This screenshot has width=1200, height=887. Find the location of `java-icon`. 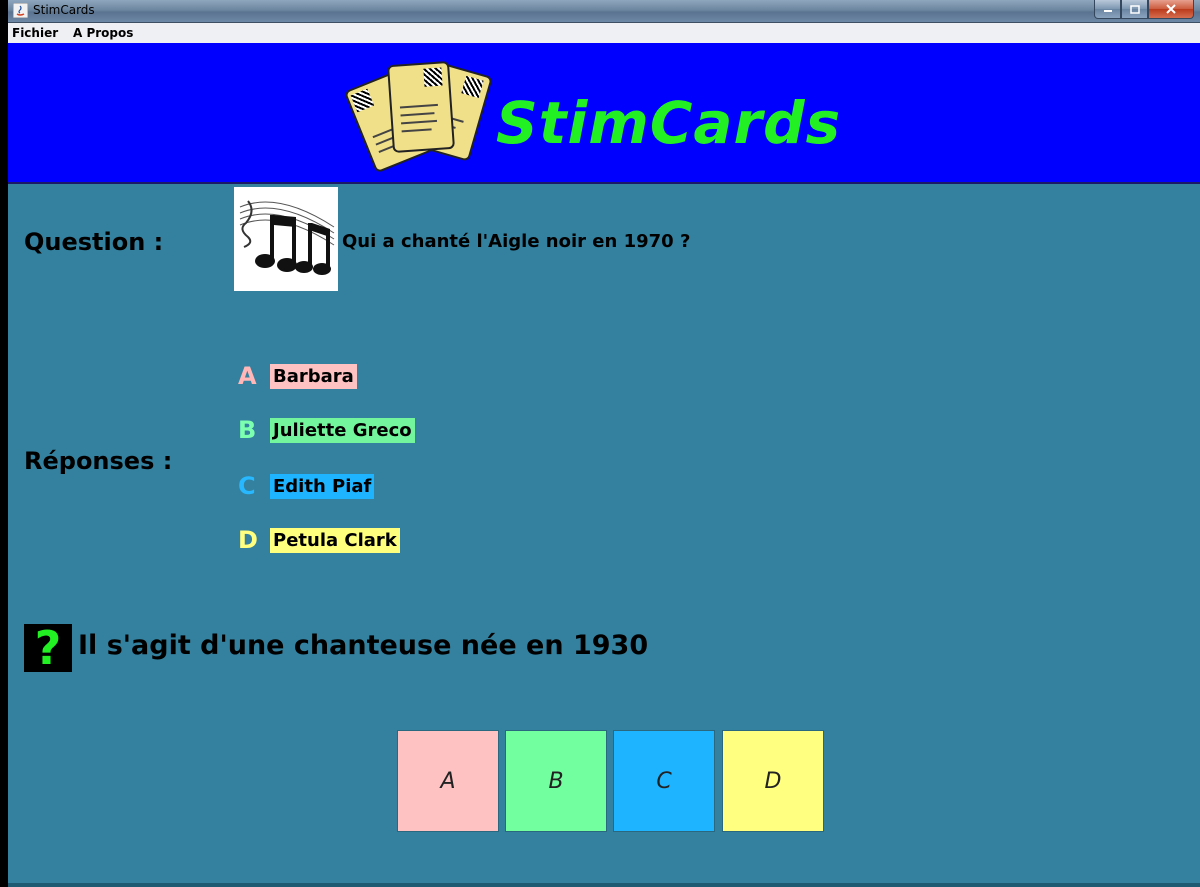

java-icon is located at coordinates (20, 10).